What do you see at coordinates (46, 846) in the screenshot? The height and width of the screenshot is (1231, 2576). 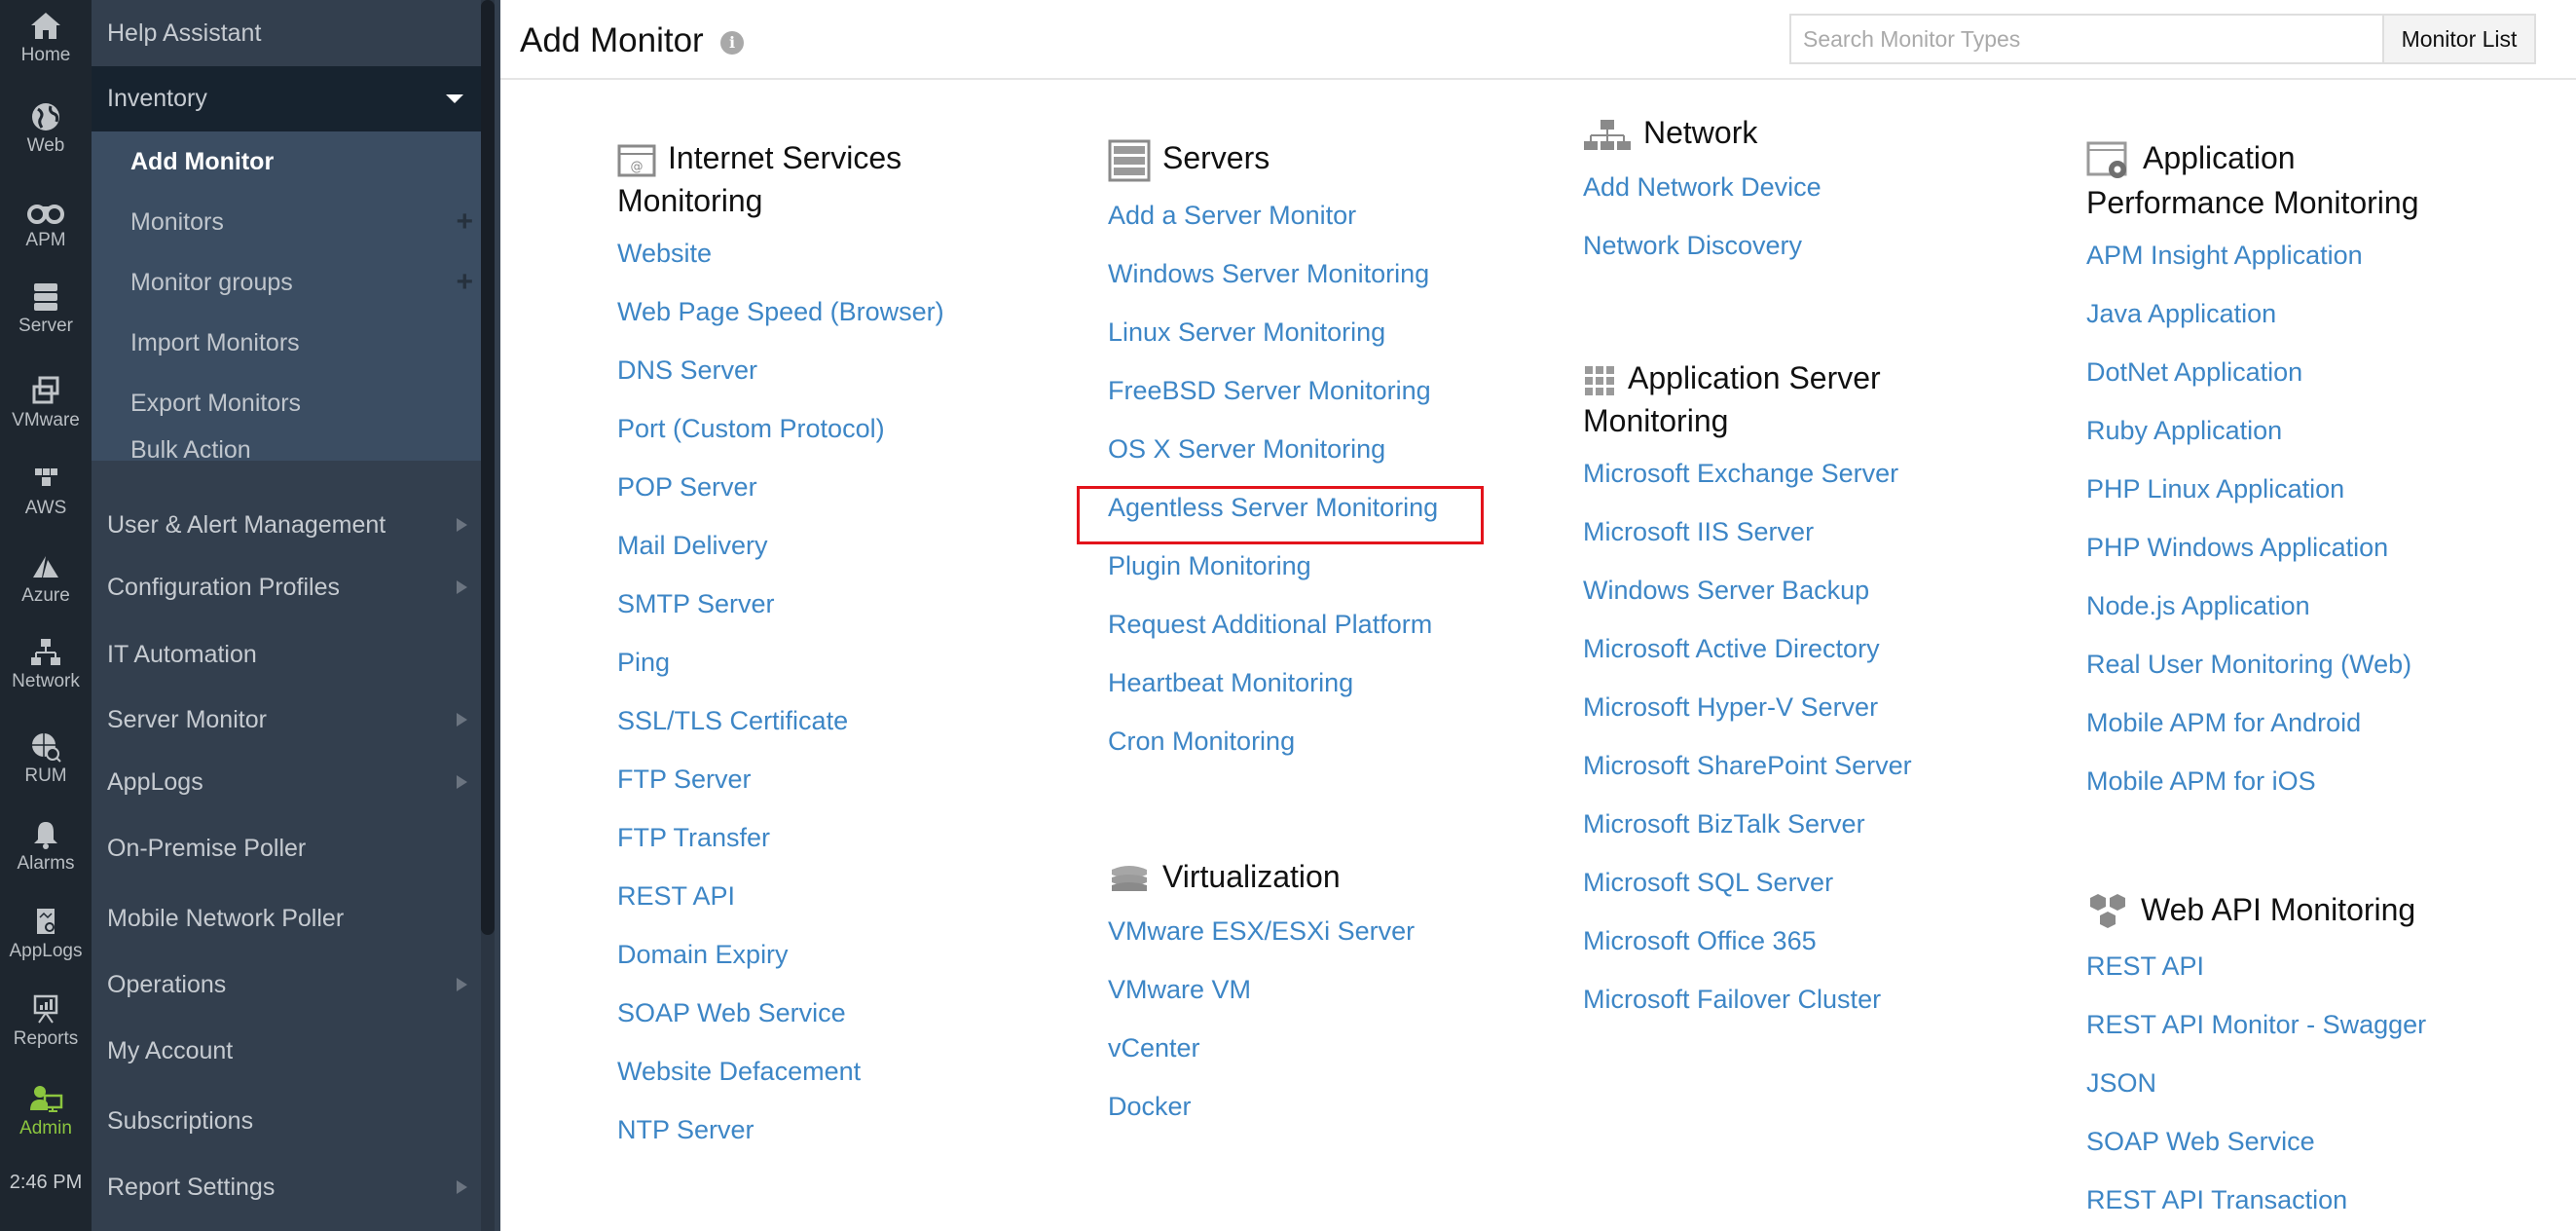 I see `rail-item-alarms: Alarms` at bounding box center [46, 846].